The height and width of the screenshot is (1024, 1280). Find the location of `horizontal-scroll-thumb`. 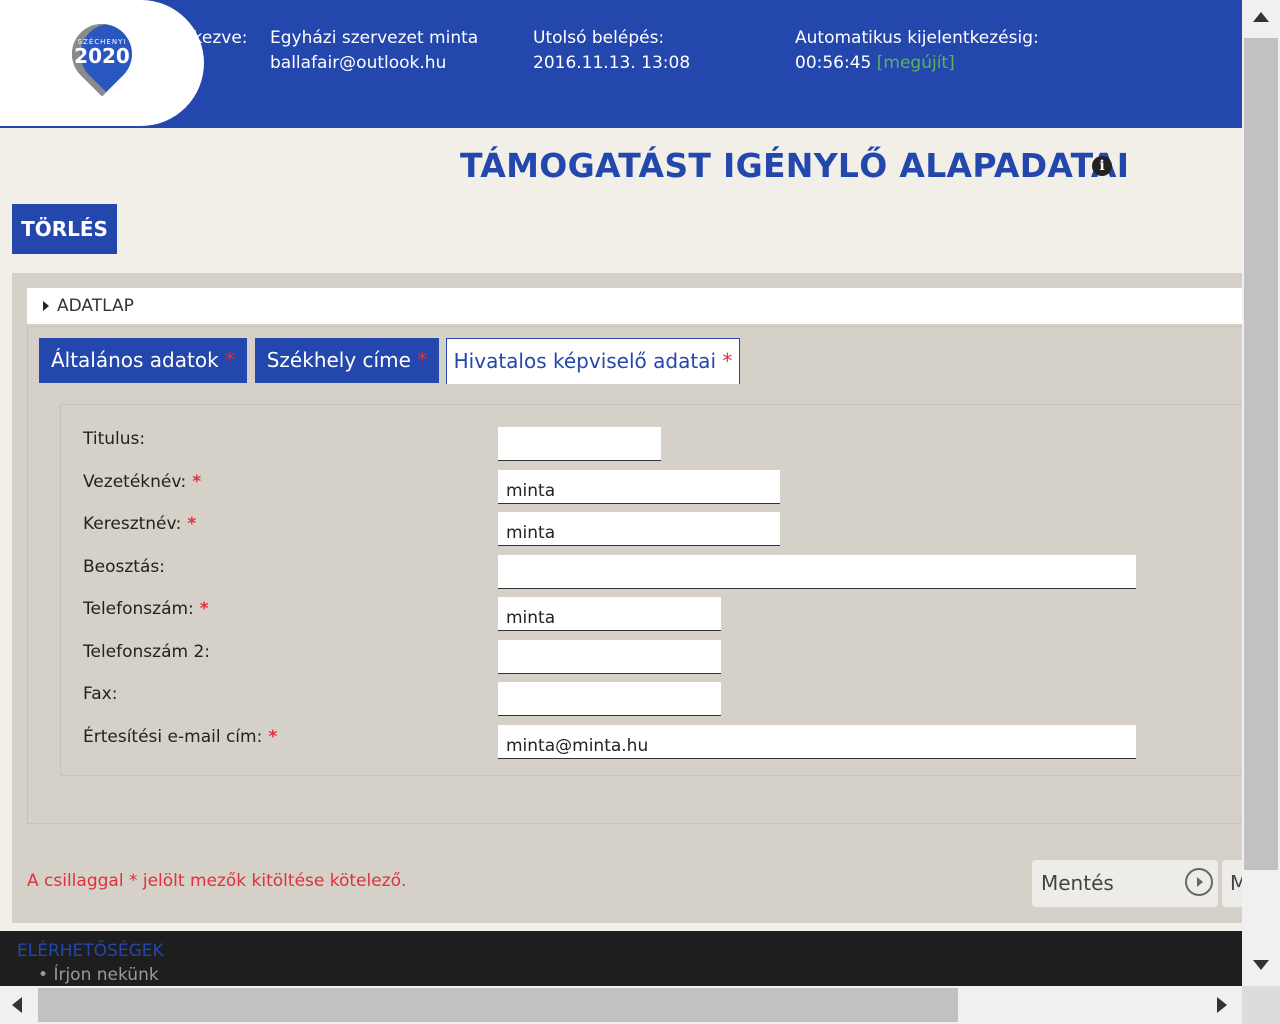

horizontal-scroll-thumb is located at coordinates (498, 1005).